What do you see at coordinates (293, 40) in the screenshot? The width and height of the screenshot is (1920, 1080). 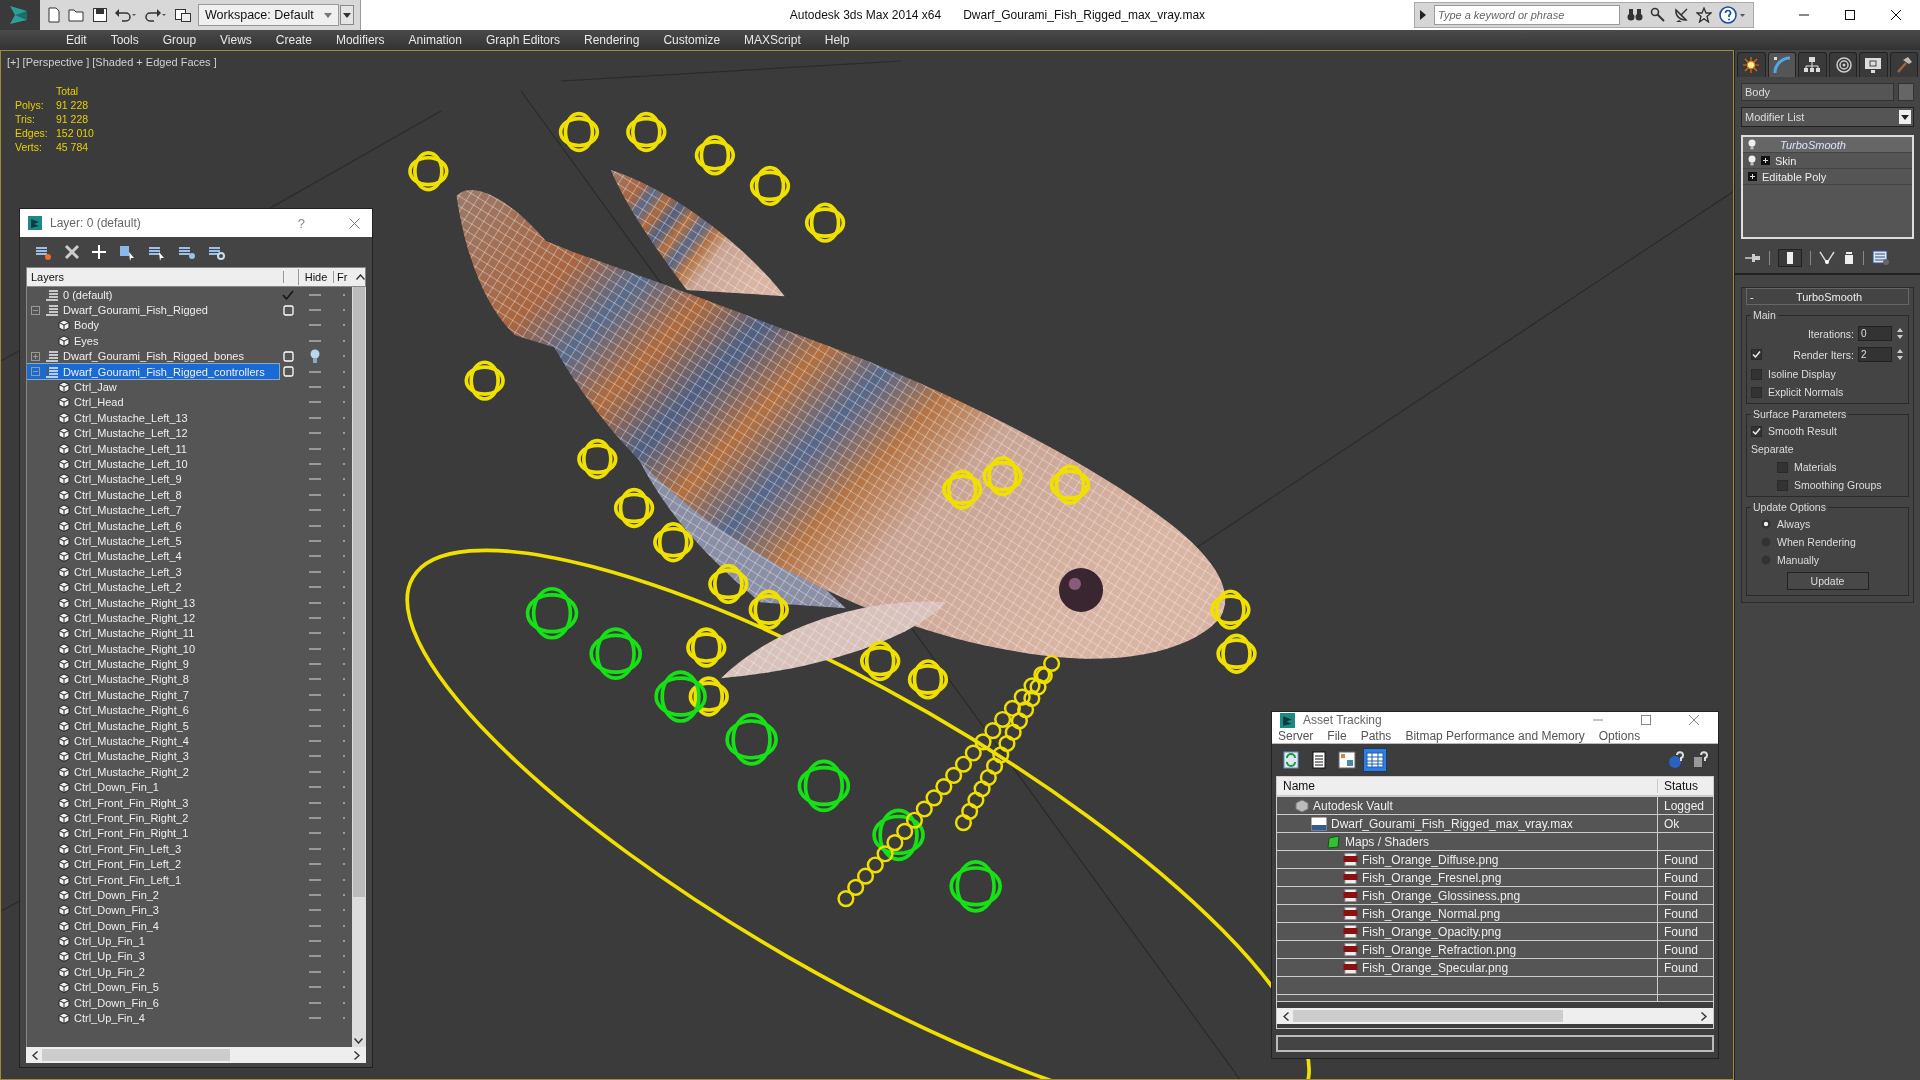 I see `menu-item: Create` at bounding box center [293, 40].